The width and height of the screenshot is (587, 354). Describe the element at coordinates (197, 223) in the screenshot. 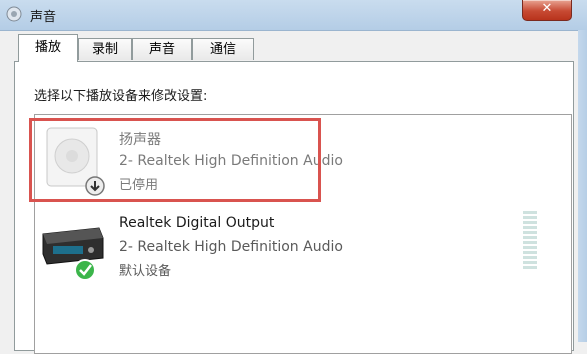

I see `device-name: Realtek Digital Output` at that location.